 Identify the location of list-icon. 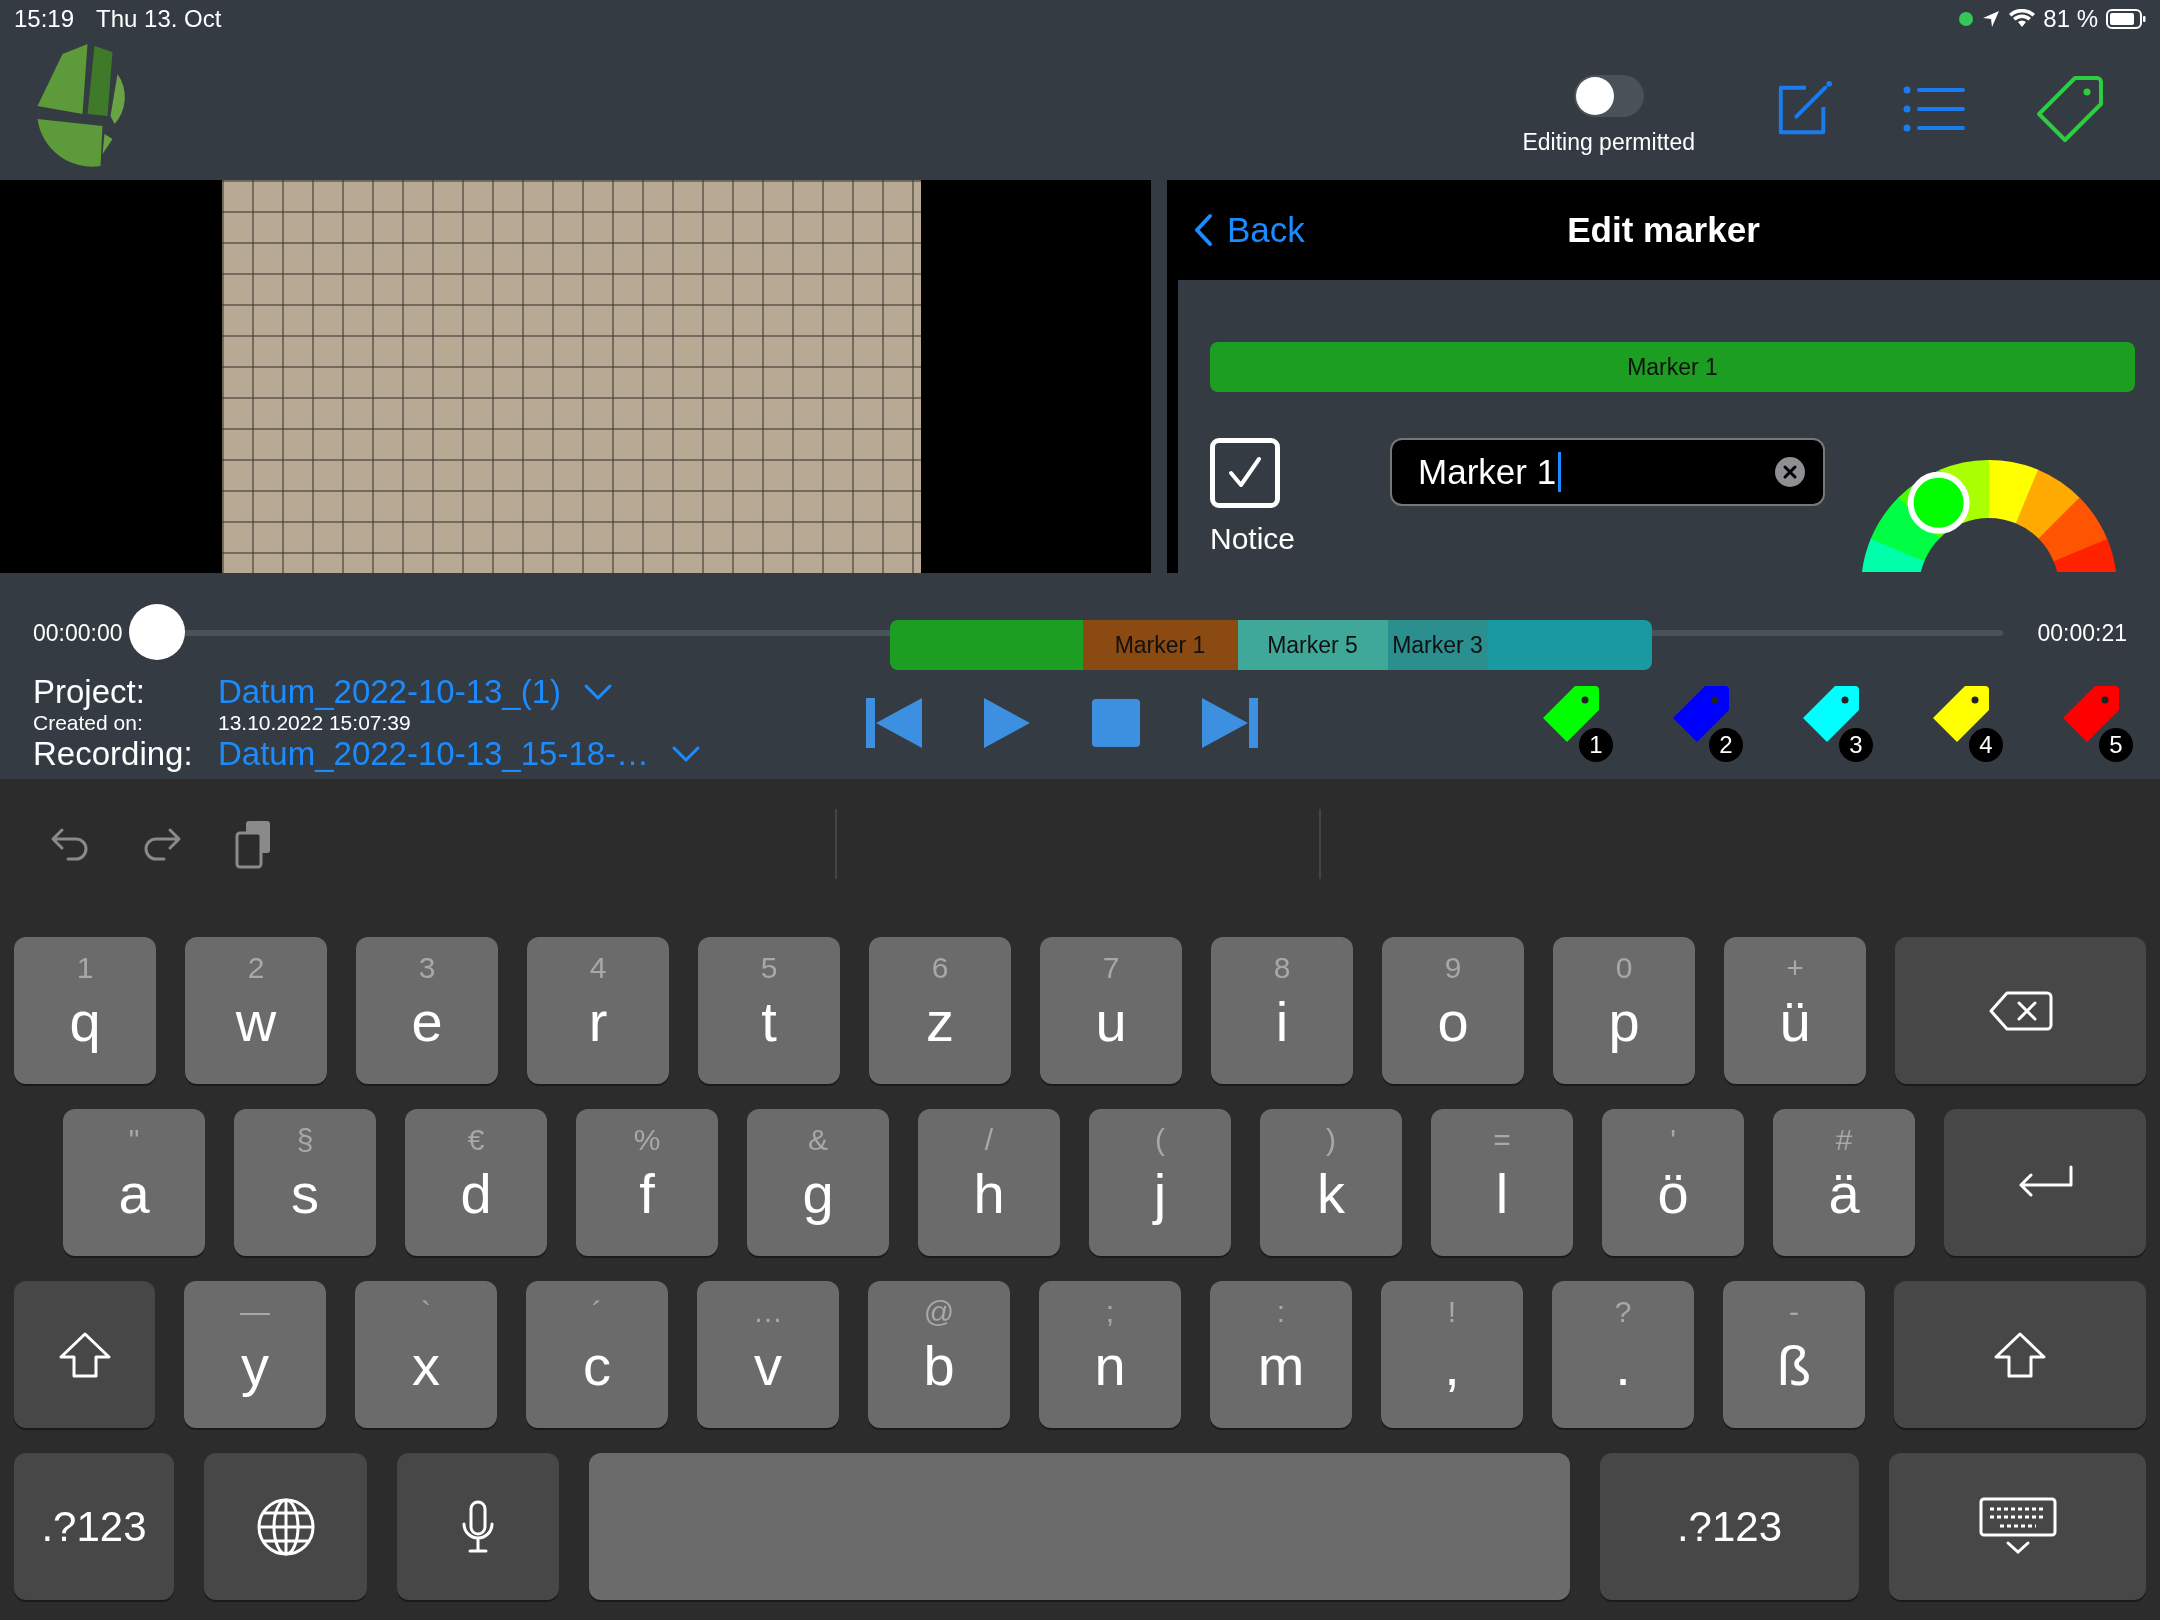
(1934, 109).